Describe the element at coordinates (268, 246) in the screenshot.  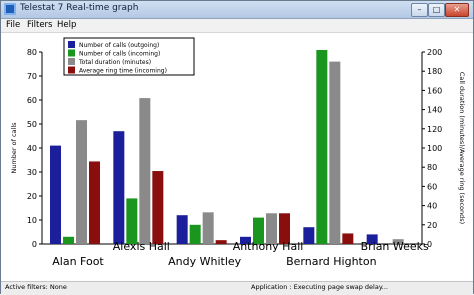
I see `x-category-label: Anthony Hall` at that location.